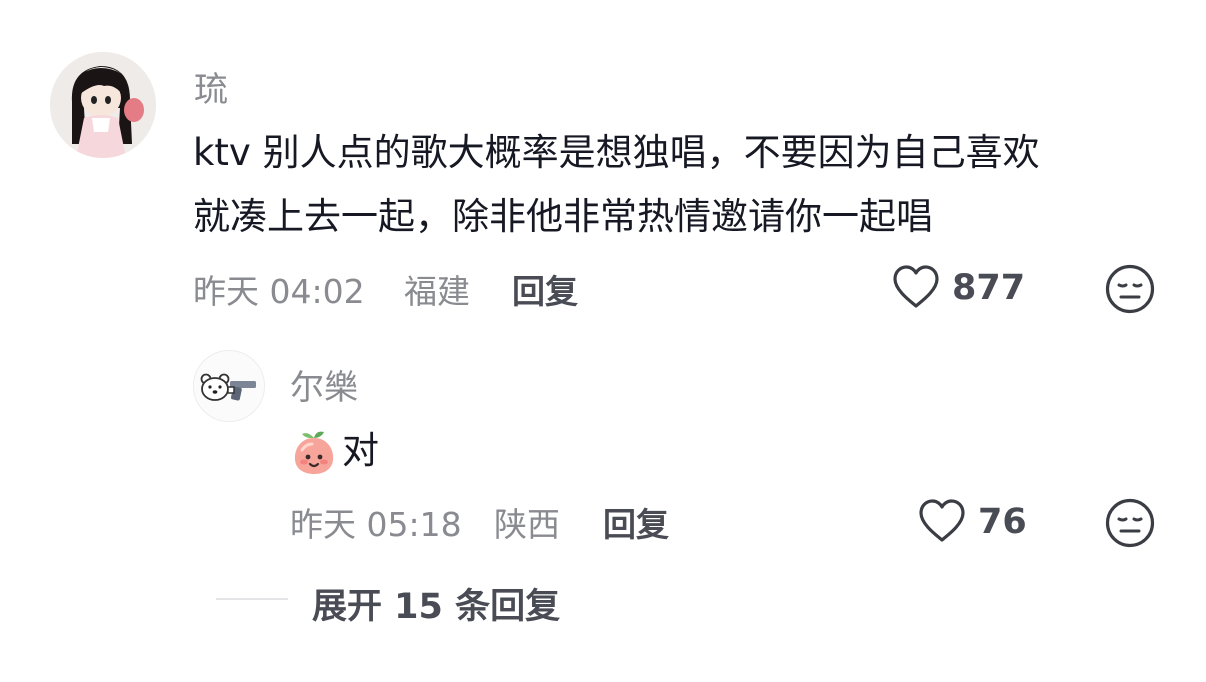  Describe the element at coordinates (324, 384) in the screenshot. I see `replier-name: 尔樂` at that location.